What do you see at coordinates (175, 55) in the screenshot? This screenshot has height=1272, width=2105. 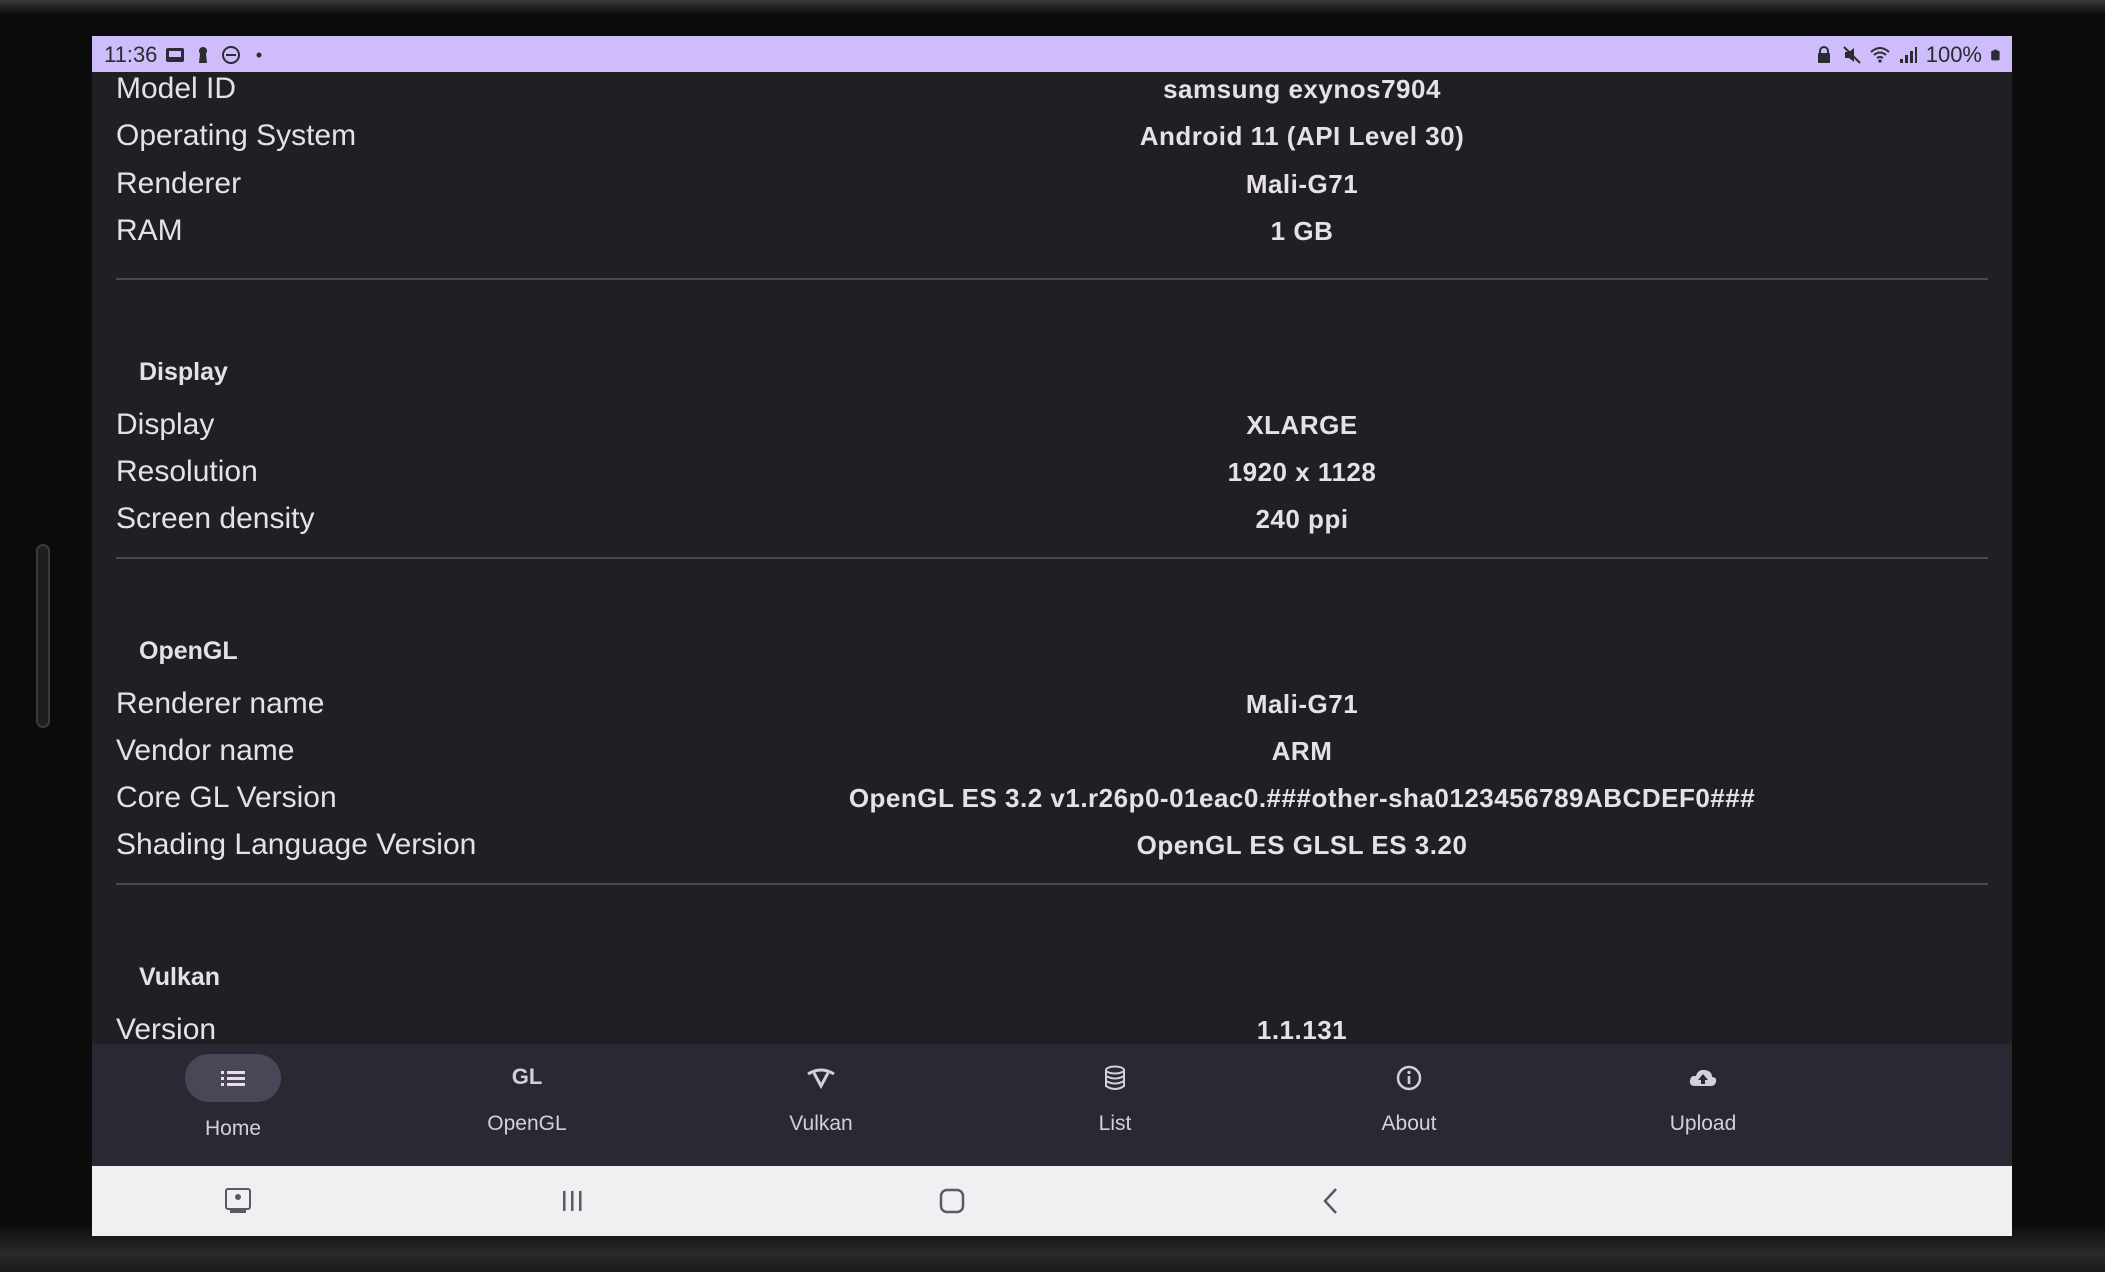 I see `screenshot-icon` at bounding box center [175, 55].